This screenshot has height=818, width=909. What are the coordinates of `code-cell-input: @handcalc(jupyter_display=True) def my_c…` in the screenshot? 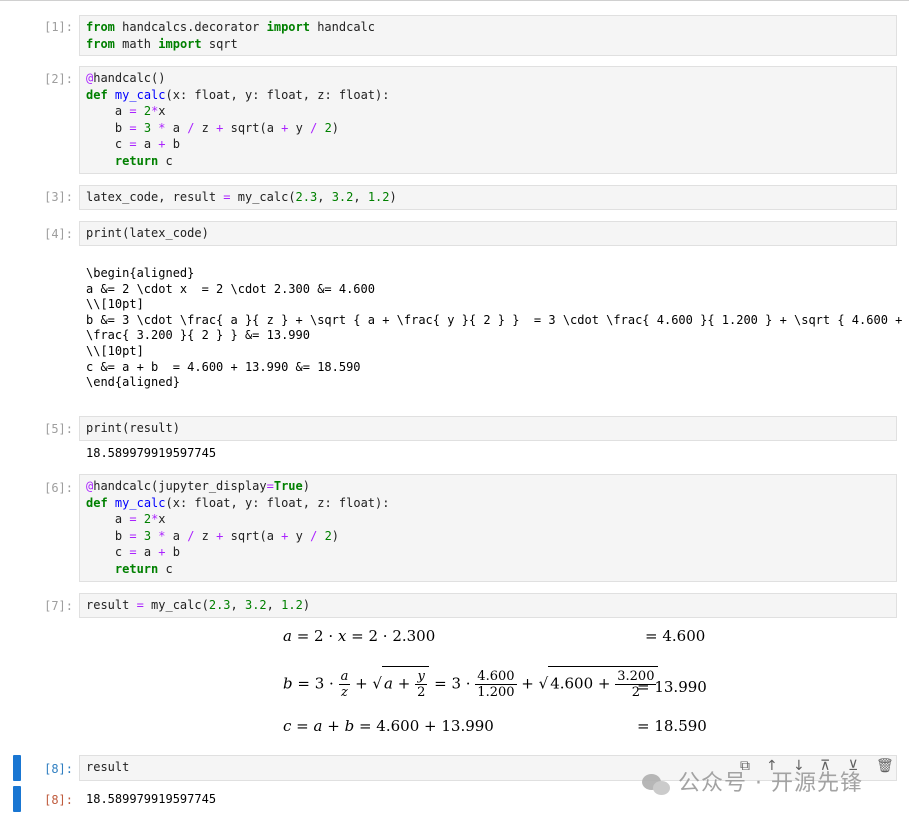 It's located at (488, 528).